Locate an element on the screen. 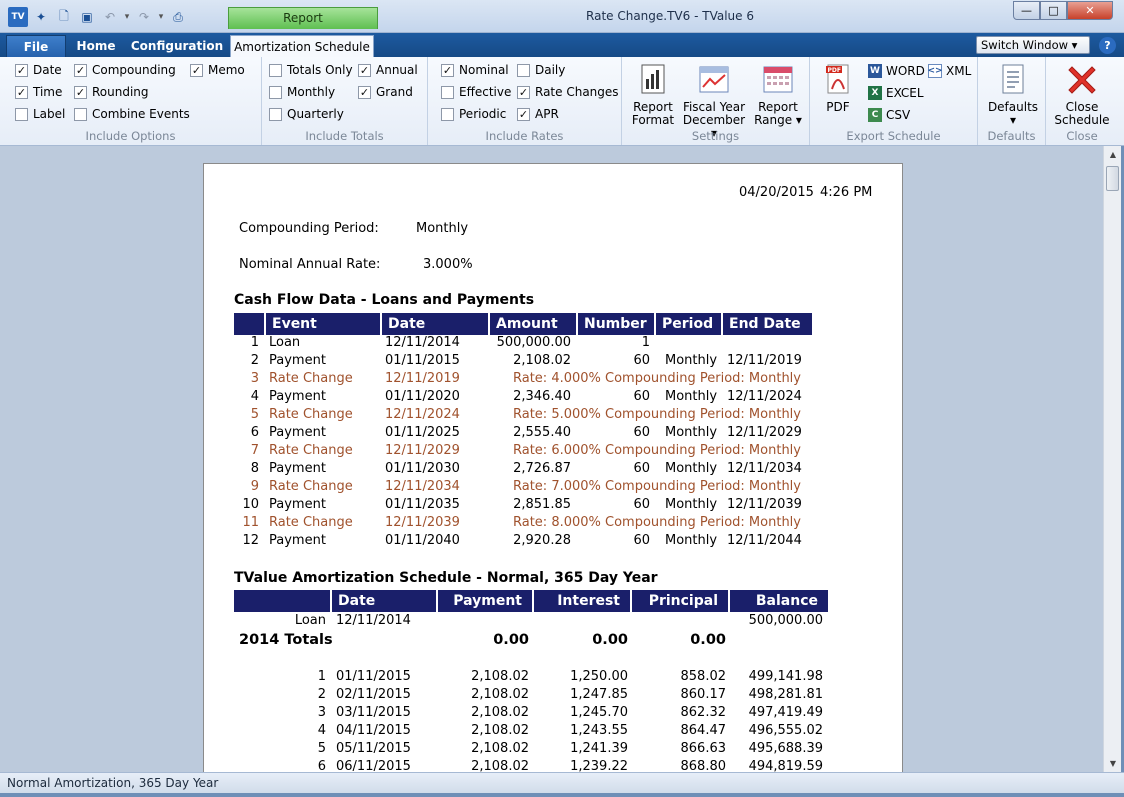 The image size is (1124, 797). save-icon: ▣ is located at coordinates (87, 17).